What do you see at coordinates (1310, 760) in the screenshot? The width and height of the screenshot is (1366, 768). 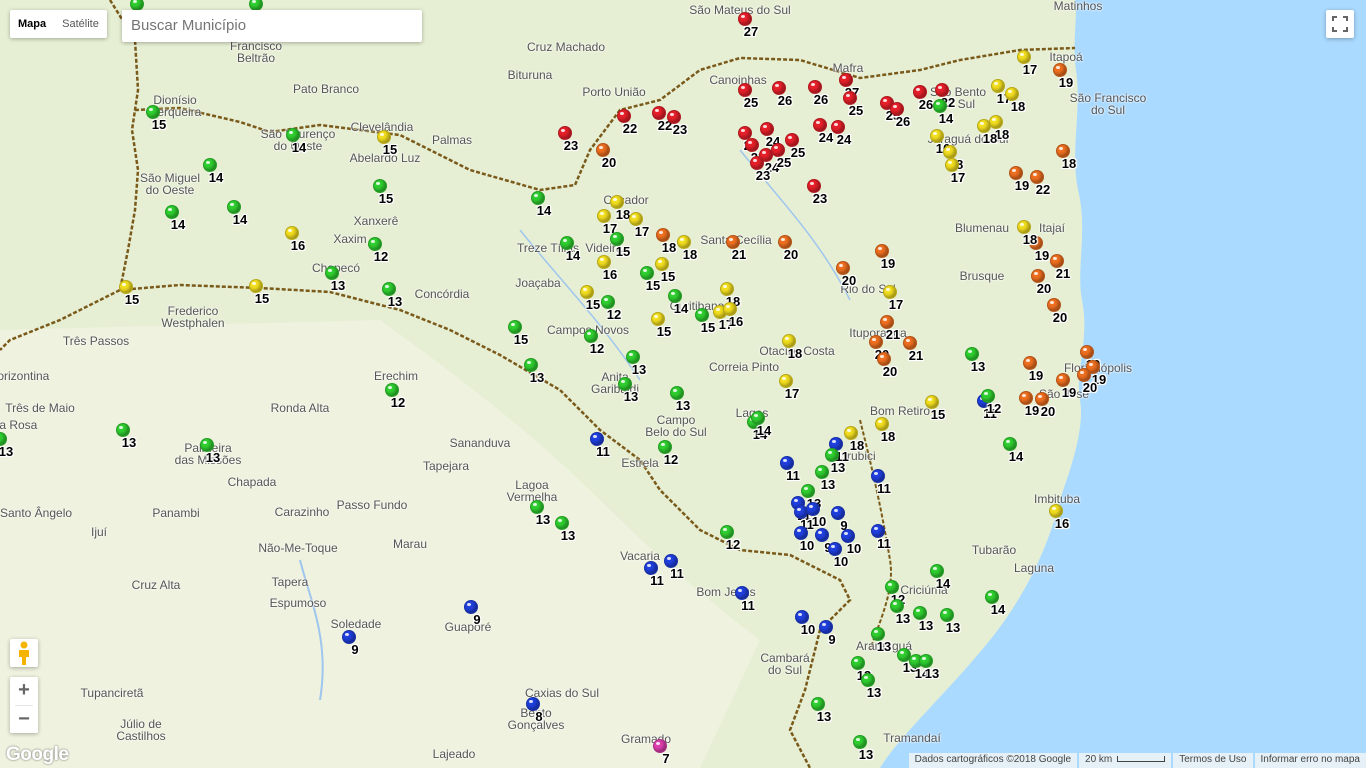 I see `report-error-link: Informar erro no mapa` at bounding box center [1310, 760].